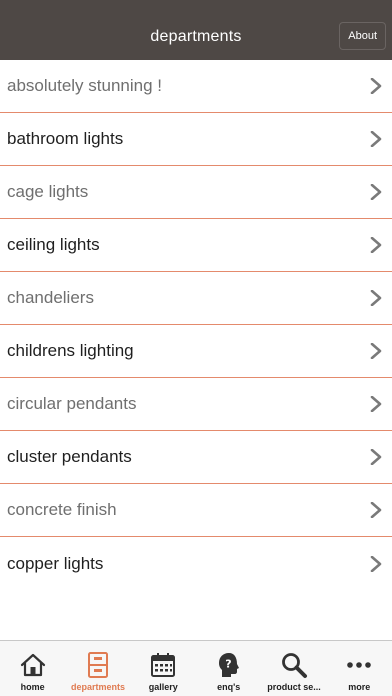  What do you see at coordinates (359, 687) in the screenshot?
I see `tab-label: more` at bounding box center [359, 687].